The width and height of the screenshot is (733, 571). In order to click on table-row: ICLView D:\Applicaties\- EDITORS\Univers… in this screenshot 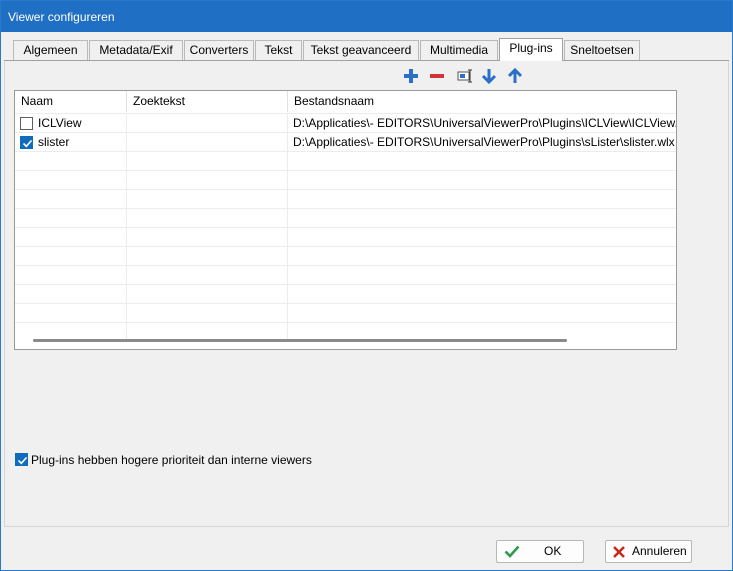, I will do `click(345, 123)`.